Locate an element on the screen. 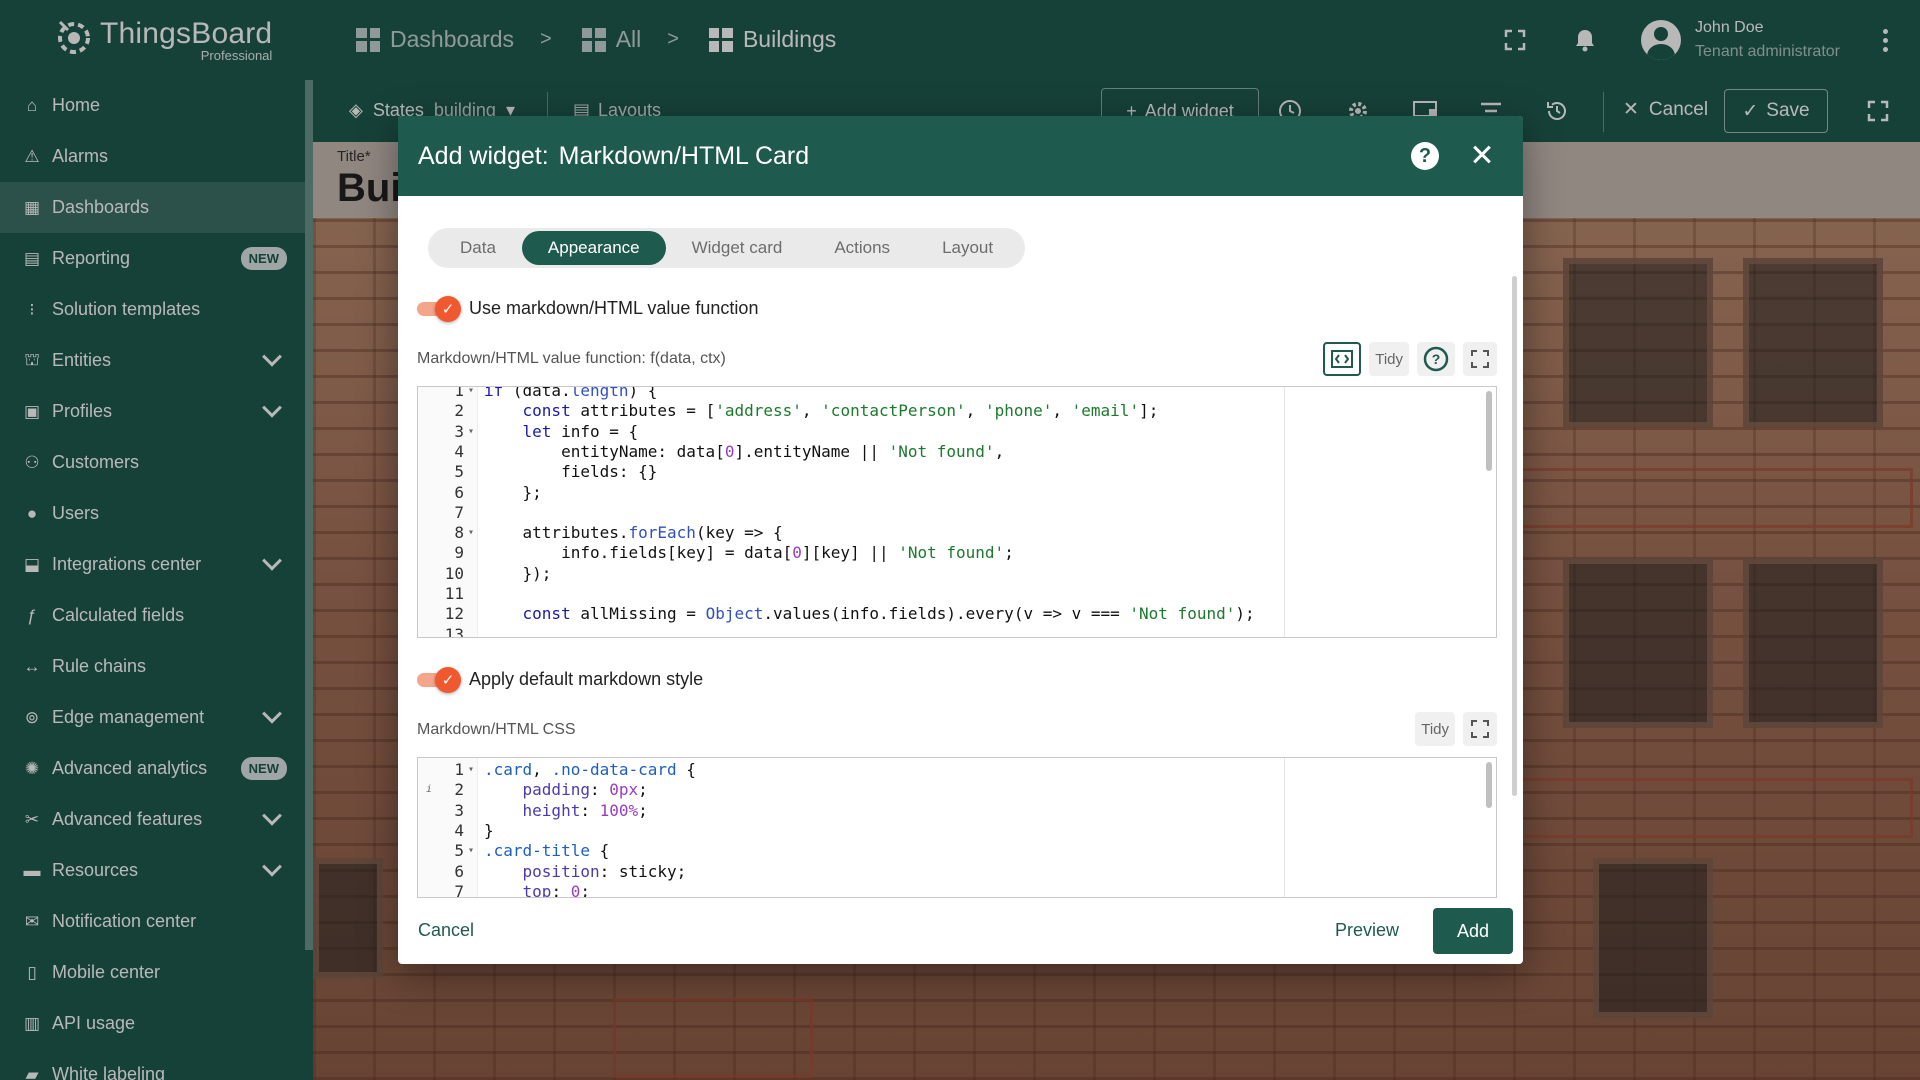  line-number: 11 is located at coordinates (454, 593).